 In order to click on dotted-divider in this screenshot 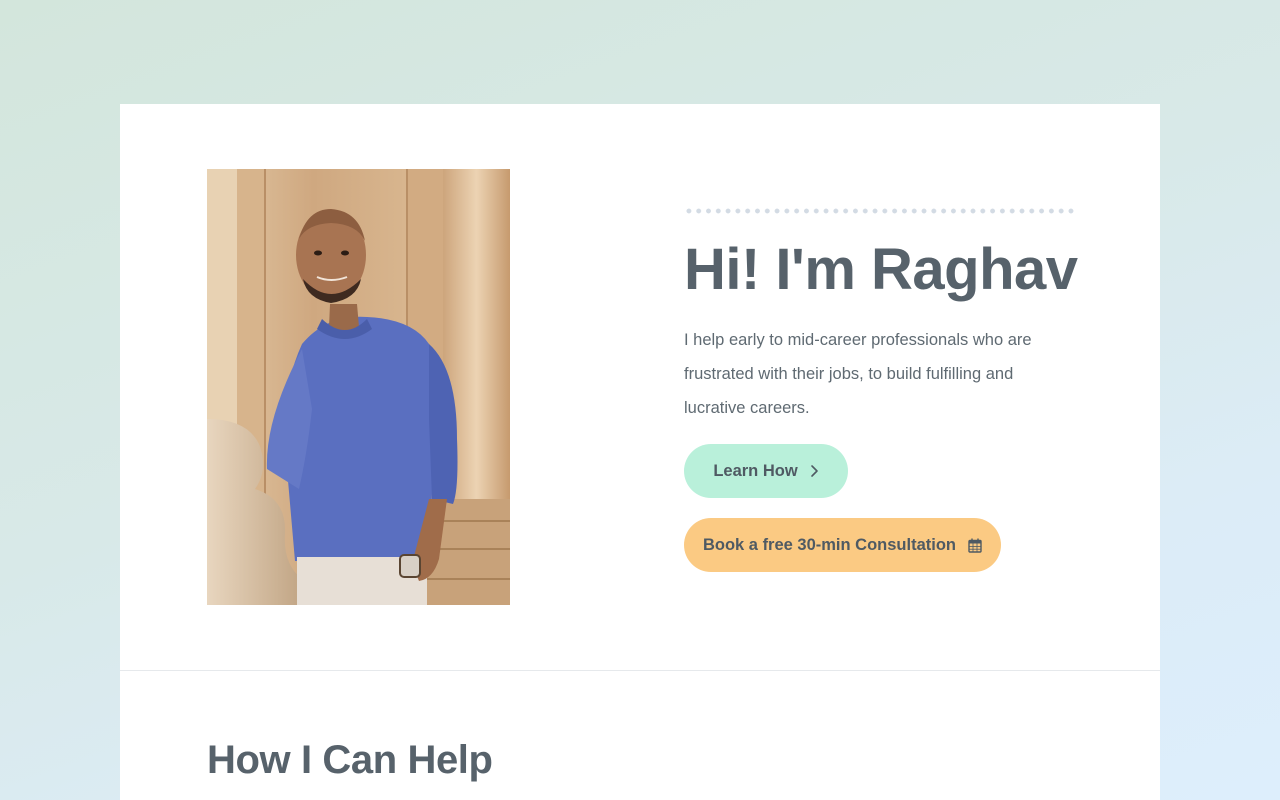, I will do `click(879, 211)`.